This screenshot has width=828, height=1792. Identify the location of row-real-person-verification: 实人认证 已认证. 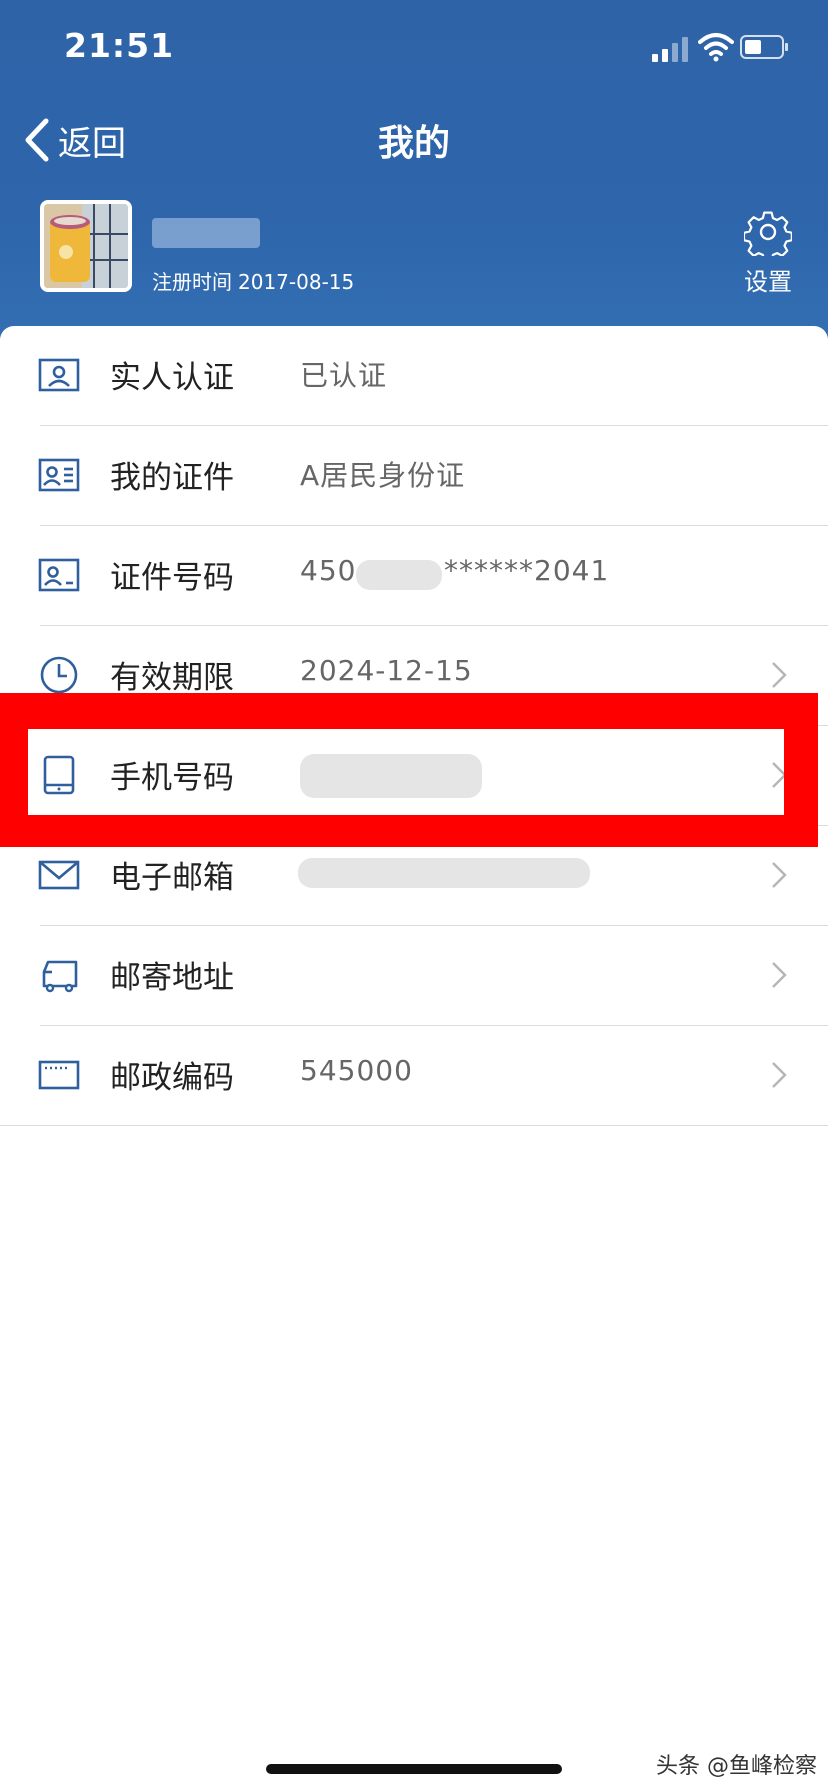
(414, 376).